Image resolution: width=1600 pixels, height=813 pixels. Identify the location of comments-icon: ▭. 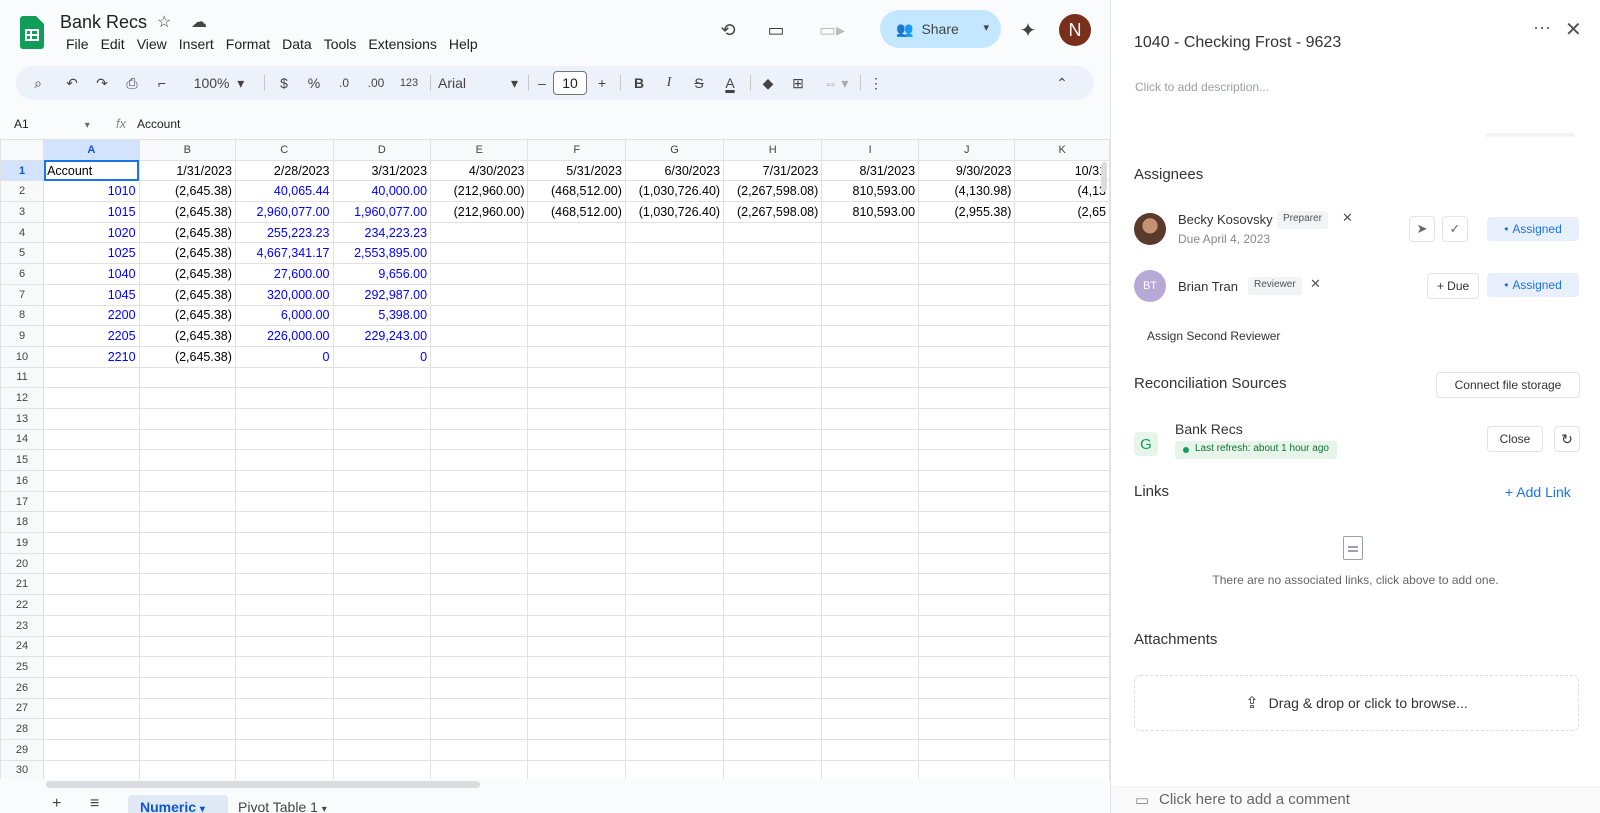
(776, 30).